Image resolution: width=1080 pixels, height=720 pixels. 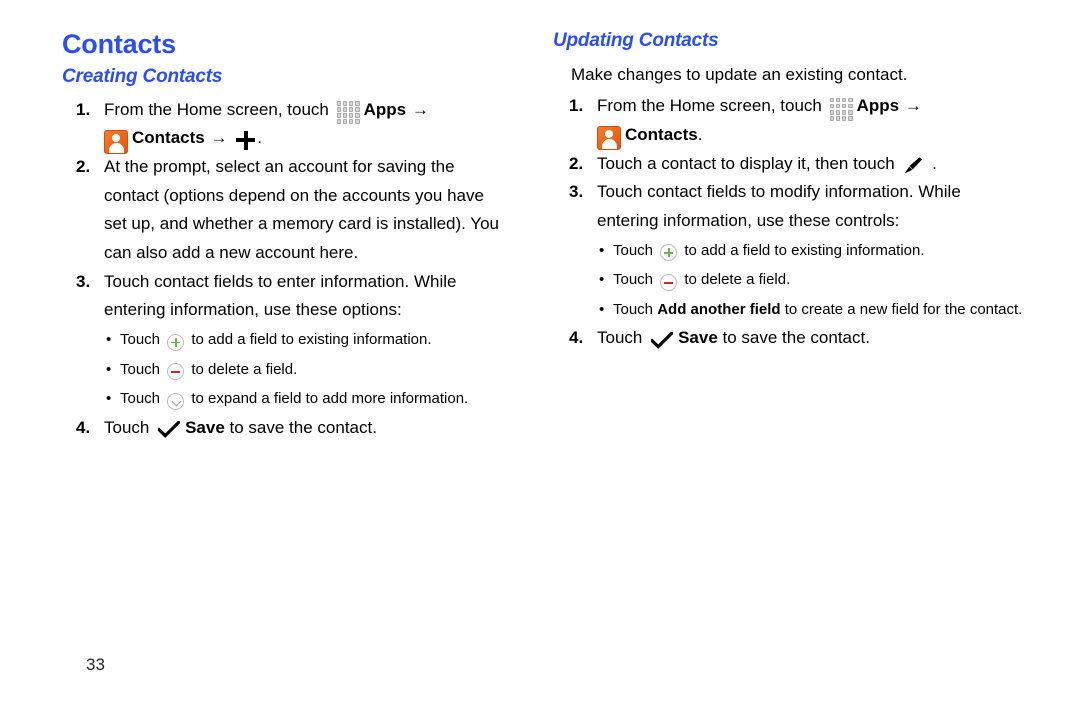 I want to click on text-run: to create a new field for the contact., so click(x=901, y=309).